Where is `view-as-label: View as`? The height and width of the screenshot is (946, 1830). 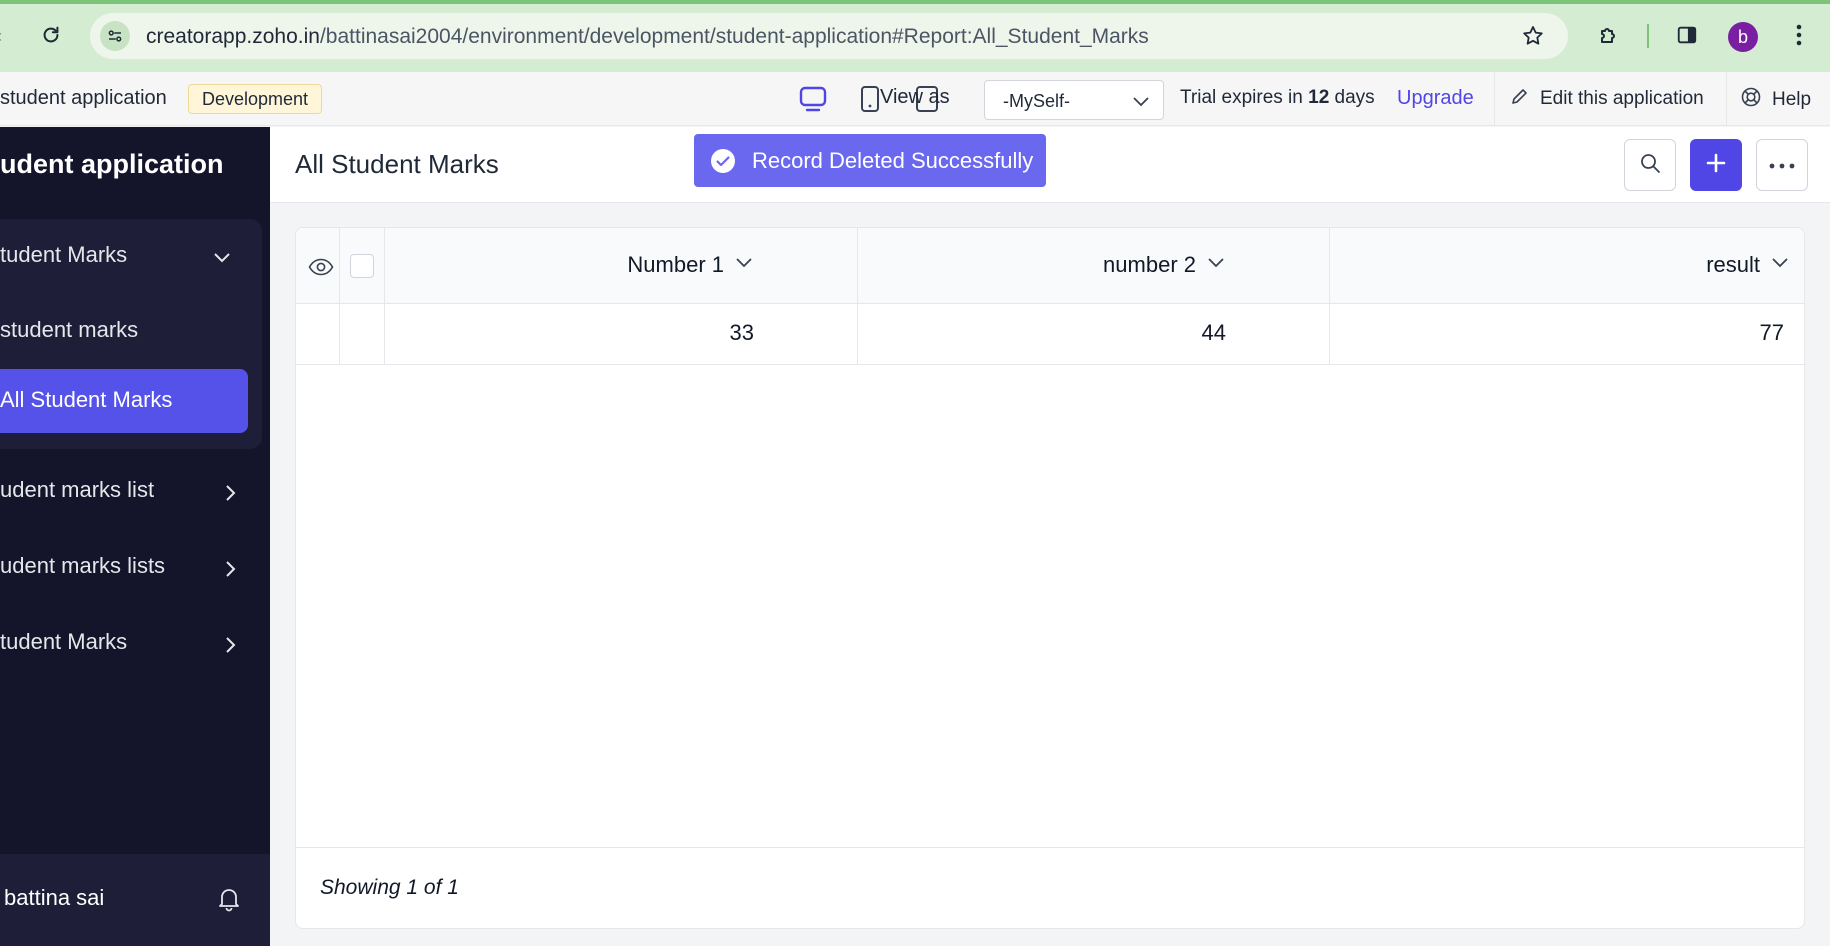
view-as-label: View as is located at coordinates (915, 97).